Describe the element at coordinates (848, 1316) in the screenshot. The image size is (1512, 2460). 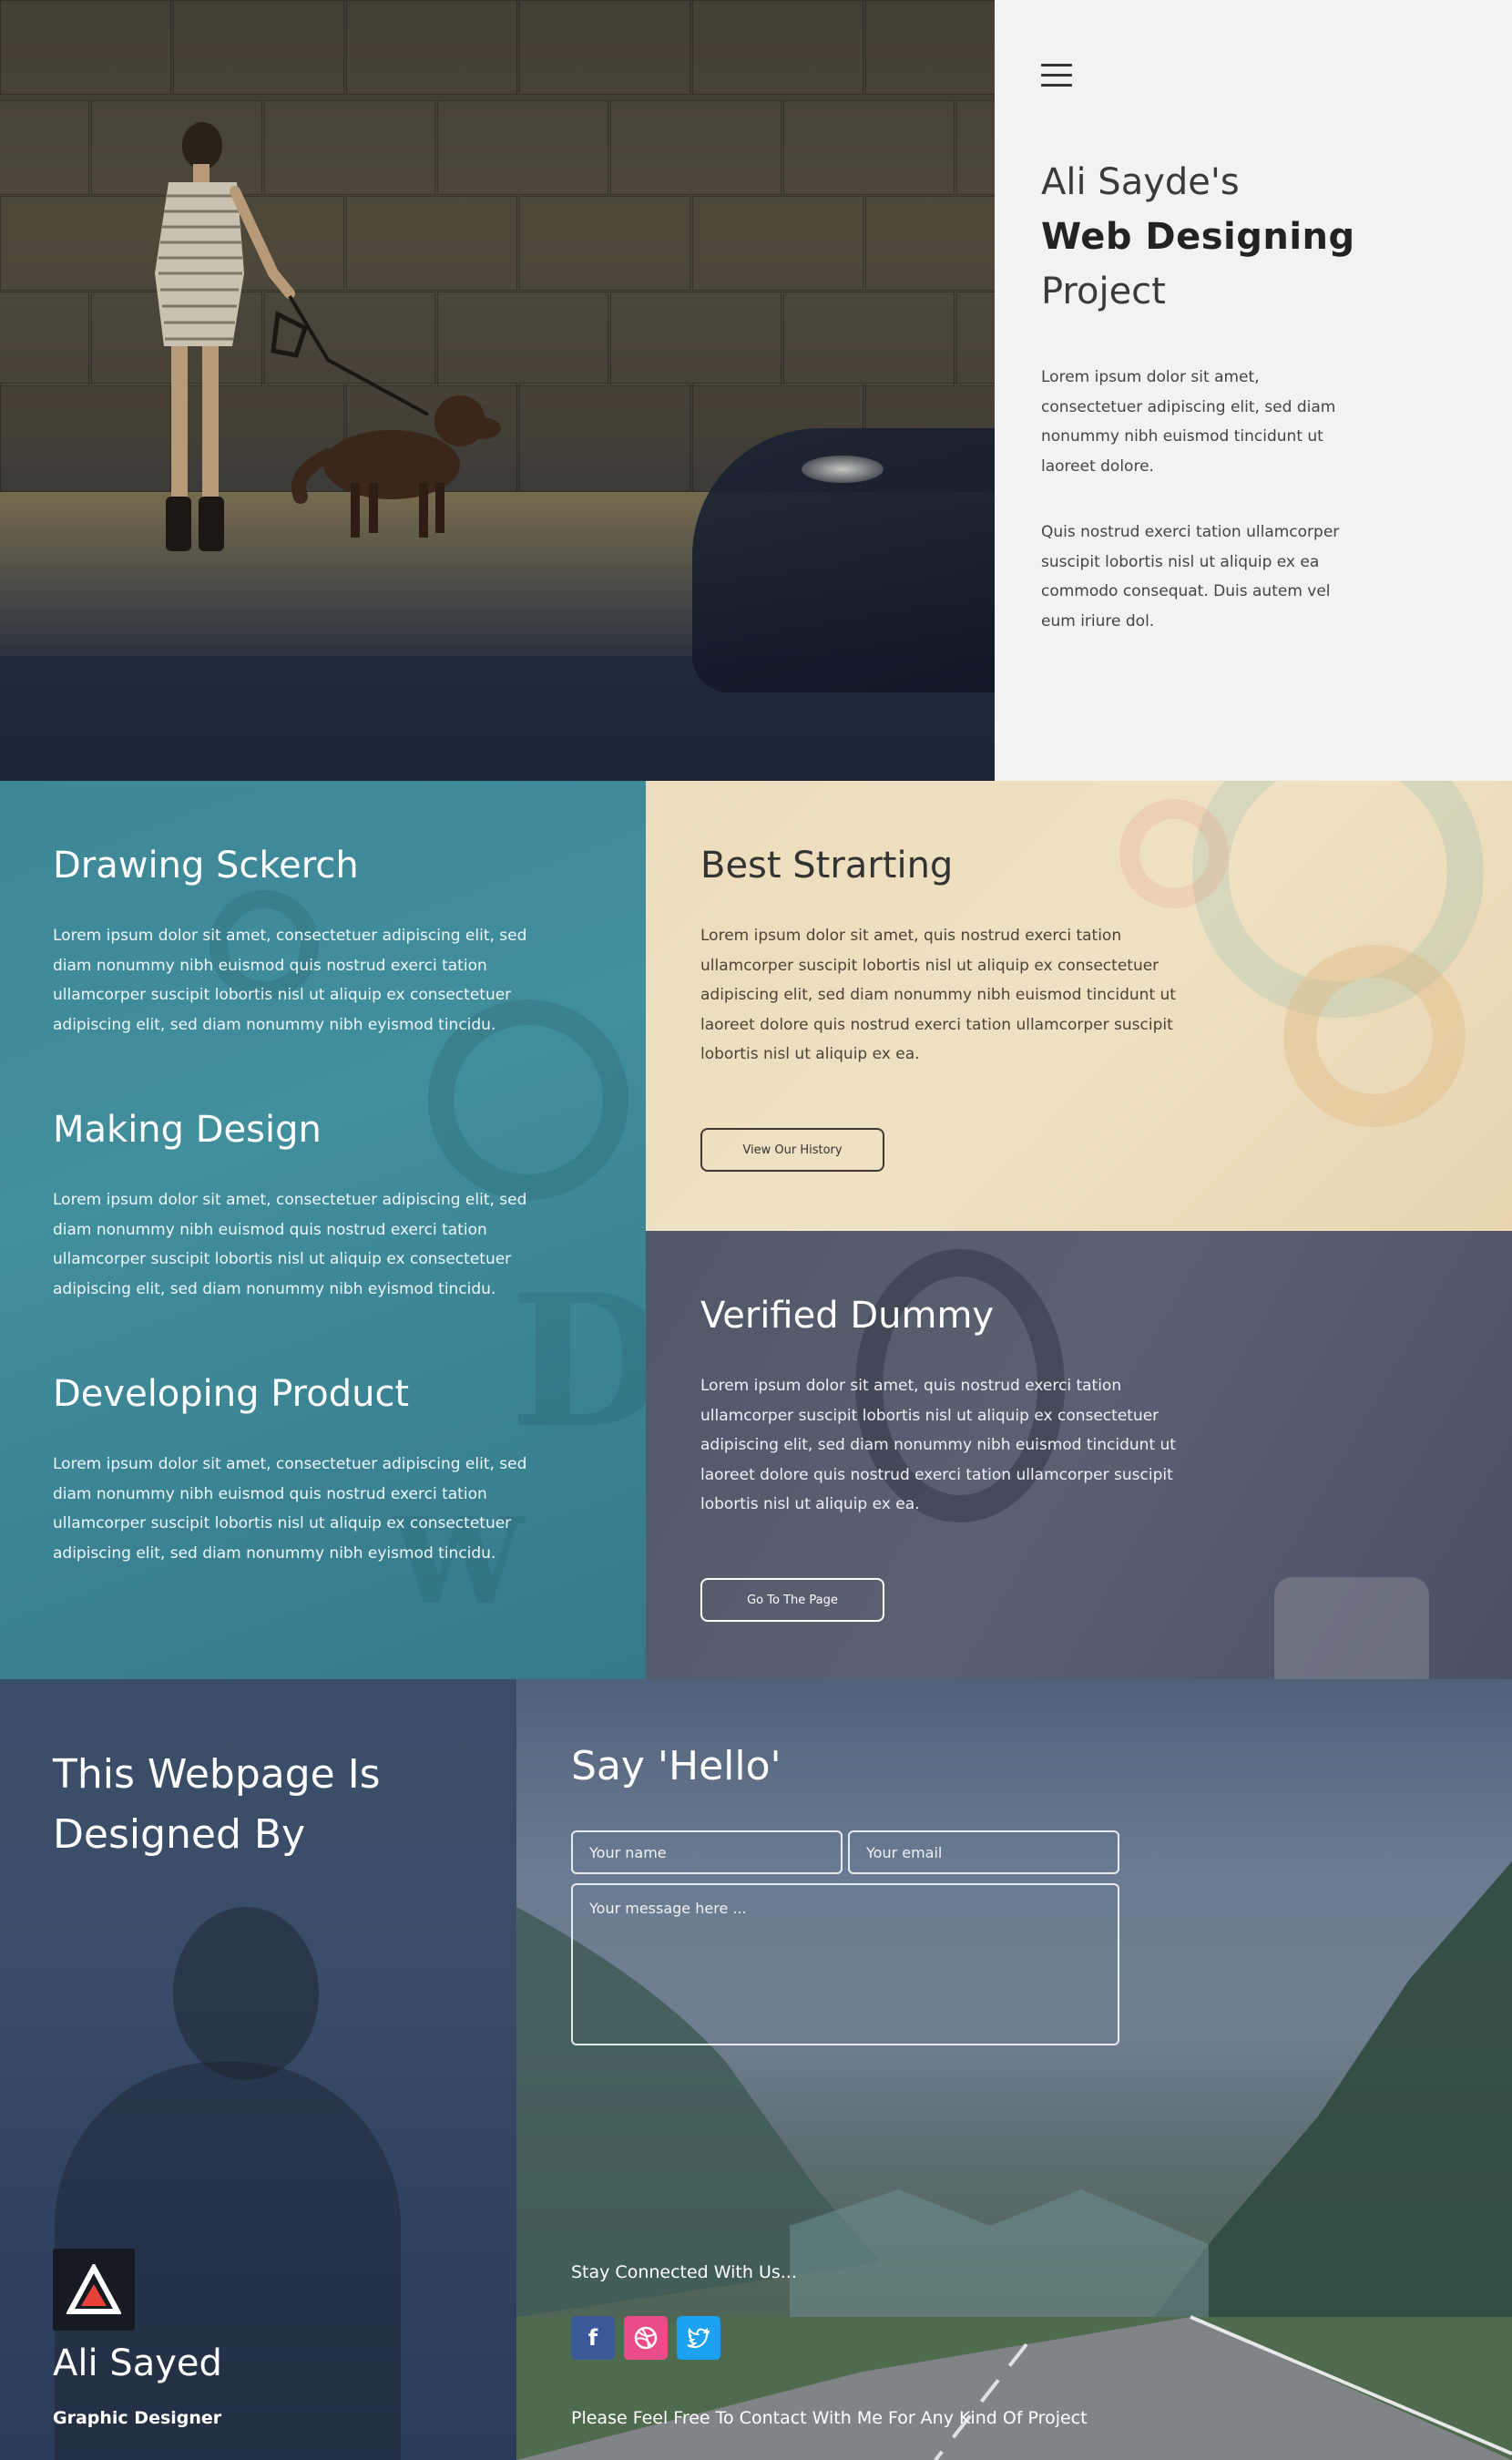
I see `verified-dummy-title: Verified Dummy` at that location.